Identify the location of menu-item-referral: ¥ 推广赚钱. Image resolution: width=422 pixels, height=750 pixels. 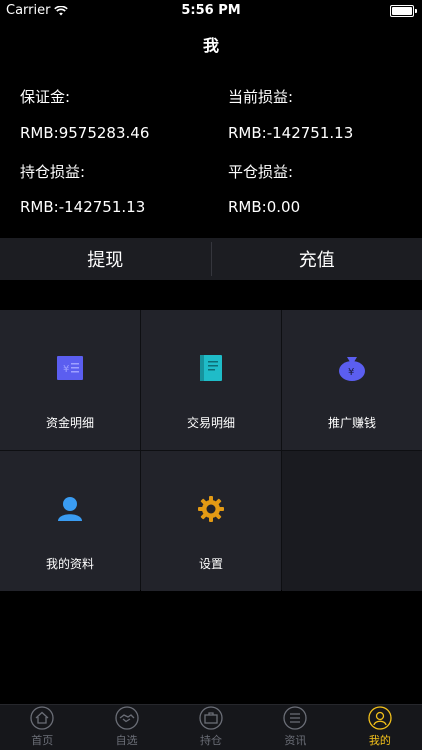
(352, 380).